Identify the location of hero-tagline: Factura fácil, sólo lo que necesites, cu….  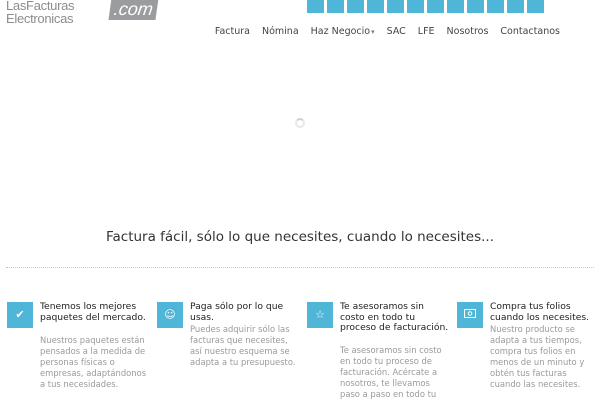
(300, 237).